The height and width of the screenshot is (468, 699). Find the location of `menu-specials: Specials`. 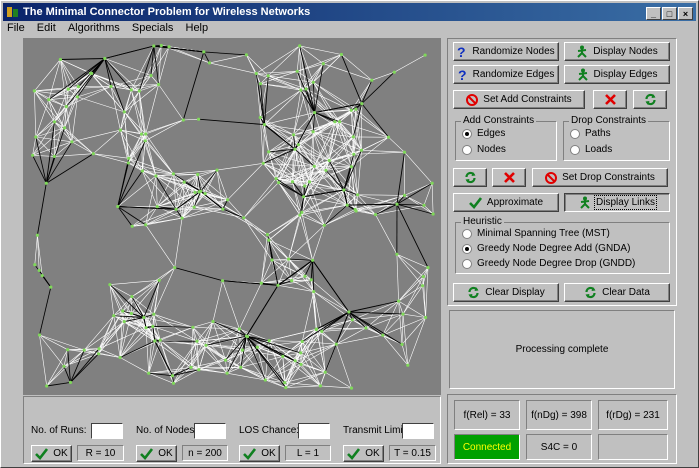

menu-specials: Specials is located at coordinates (153, 28).